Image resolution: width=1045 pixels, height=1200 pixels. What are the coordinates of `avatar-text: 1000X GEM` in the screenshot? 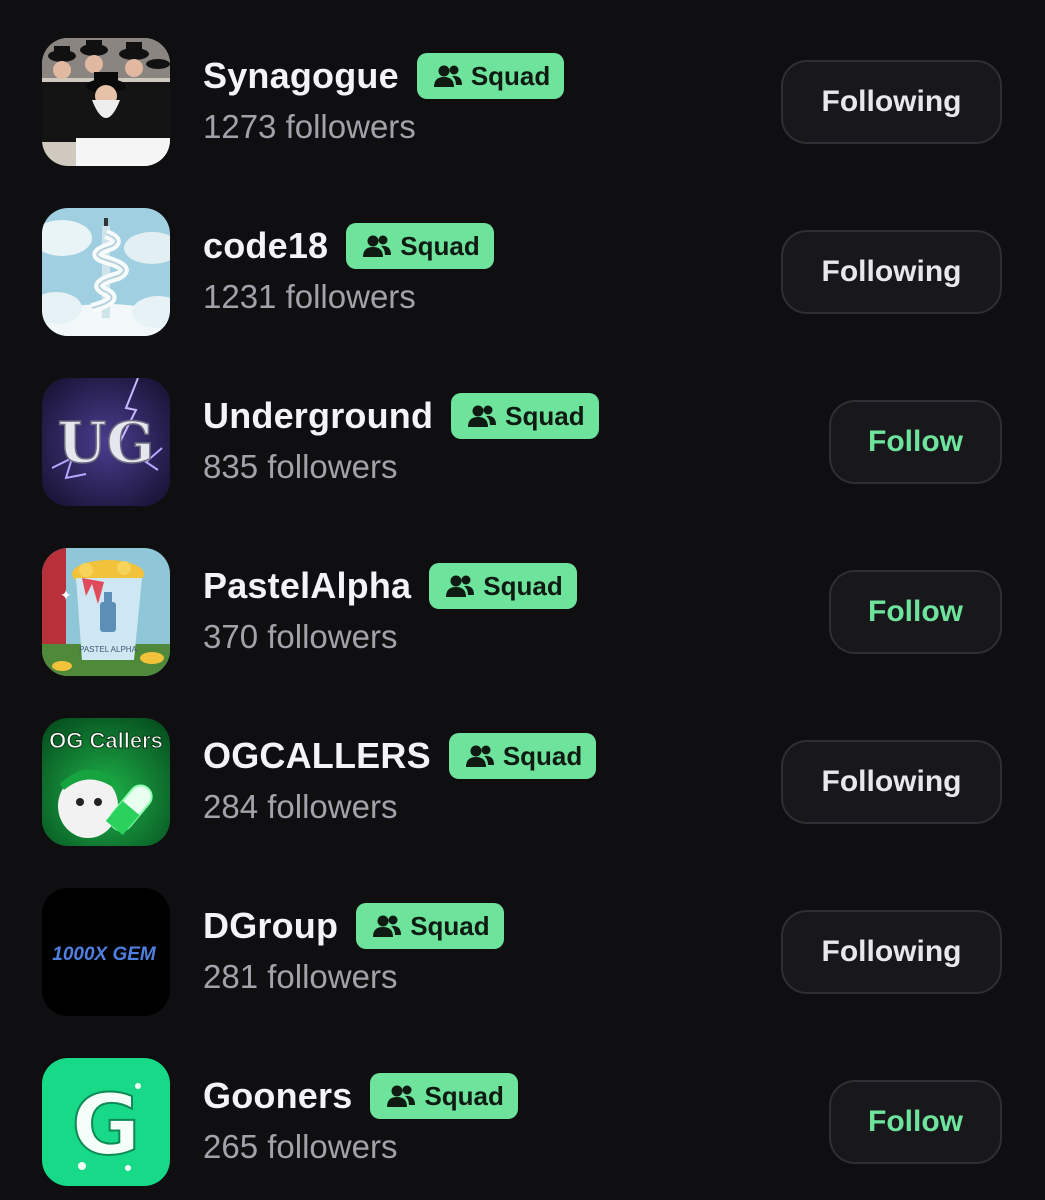 It's located at (104, 954).